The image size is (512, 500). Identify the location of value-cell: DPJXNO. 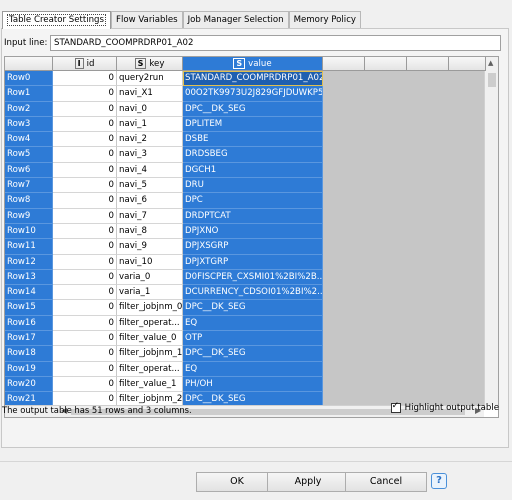
(253, 231).